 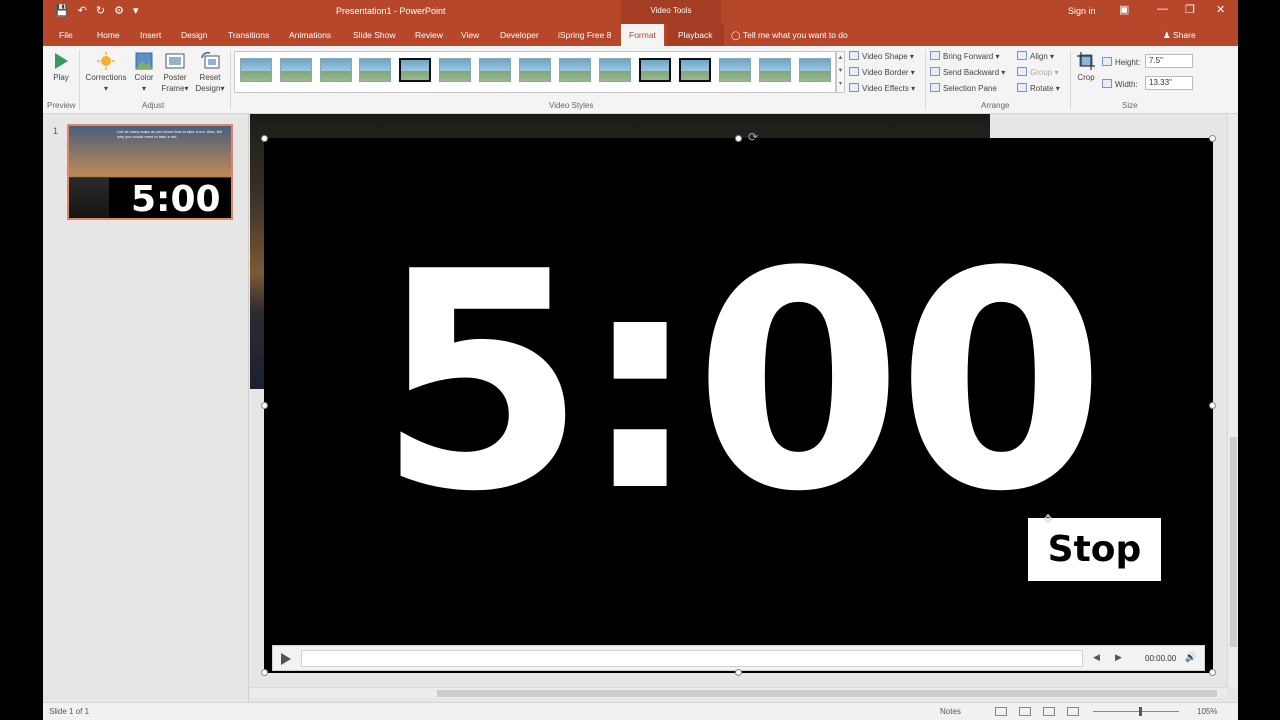 I want to click on customize-qat-icon: ▾, so click(x=136, y=11).